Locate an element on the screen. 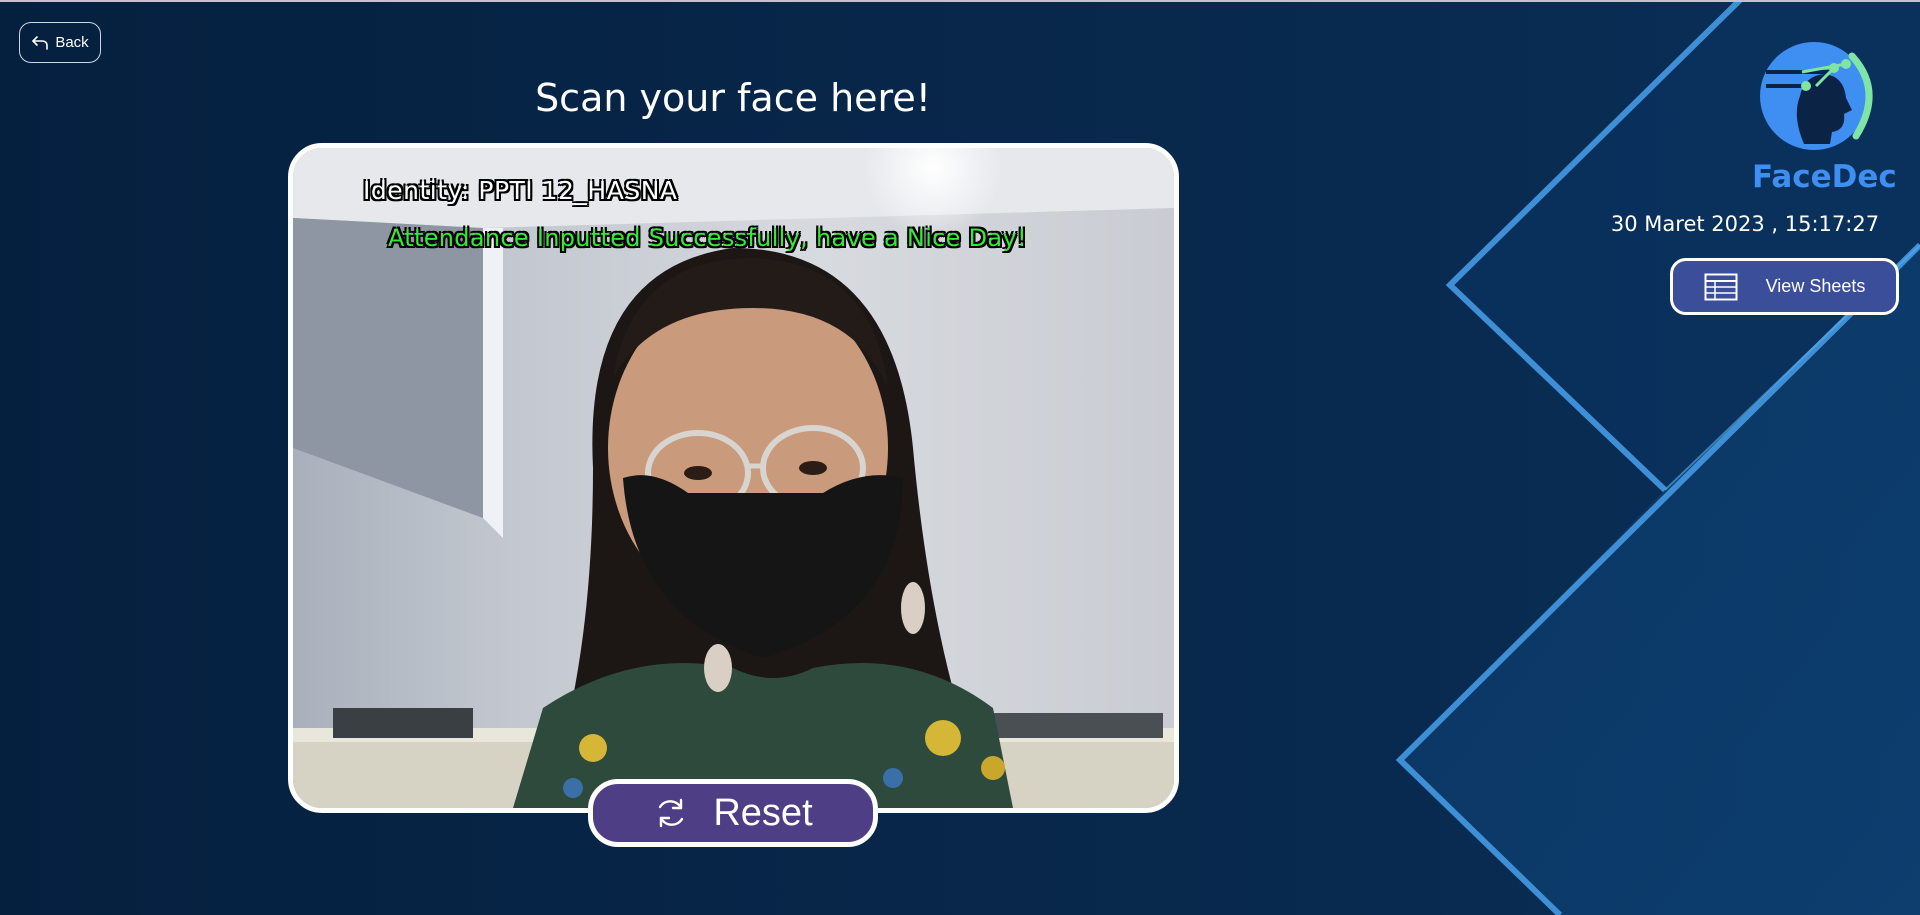 This screenshot has height=915, width=1920. page-title: Scan your face here! is located at coordinates (733, 98).